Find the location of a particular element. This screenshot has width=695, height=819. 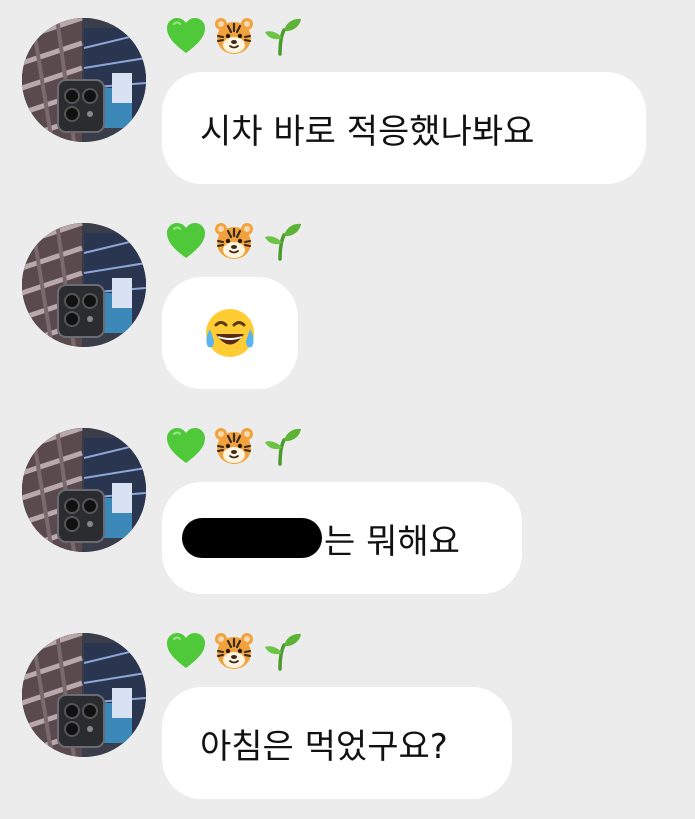

message-text: 시차 바로 적응했나봐요 is located at coordinates (367, 131).